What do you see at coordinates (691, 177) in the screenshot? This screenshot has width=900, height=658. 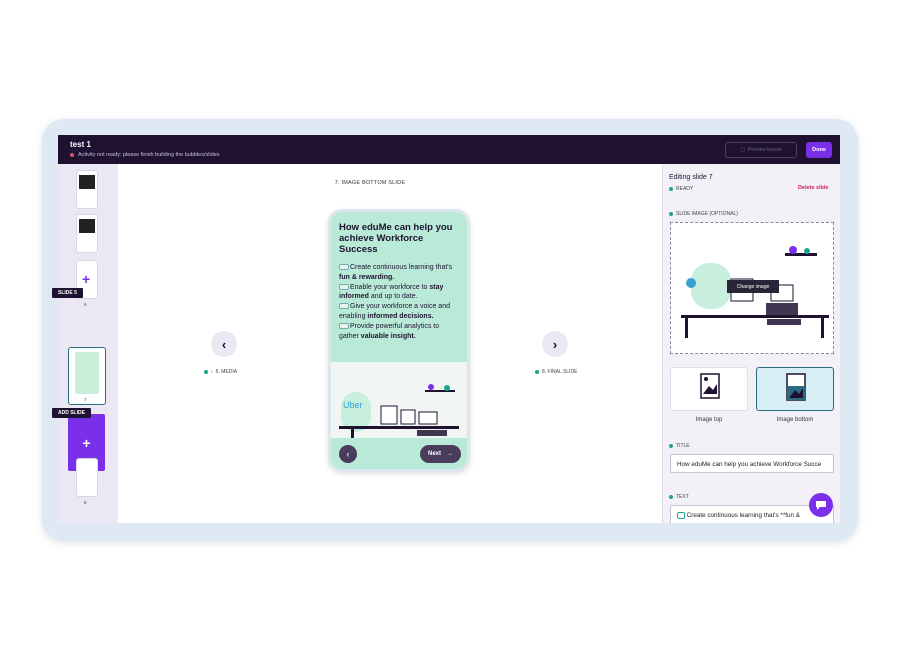 I see `editing-slide-heading: Editing slide 7` at bounding box center [691, 177].